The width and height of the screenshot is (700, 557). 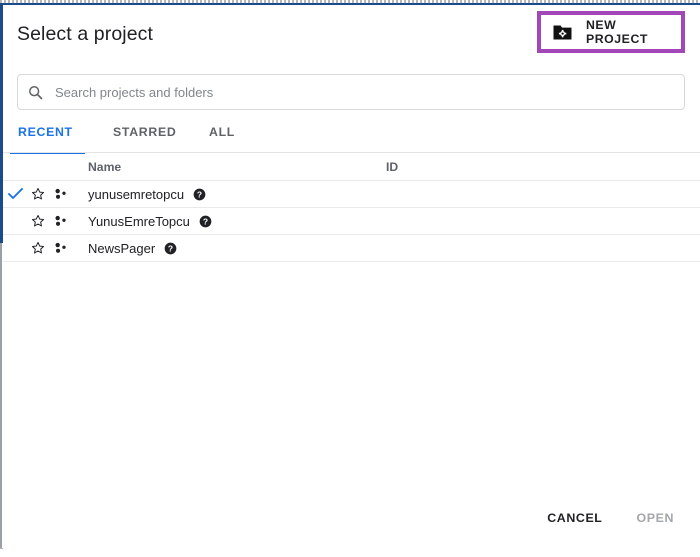 What do you see at coordinates (122, 248) in the screenshot?
I see `project-name: NewsPager` at bounding box center [122, 248].